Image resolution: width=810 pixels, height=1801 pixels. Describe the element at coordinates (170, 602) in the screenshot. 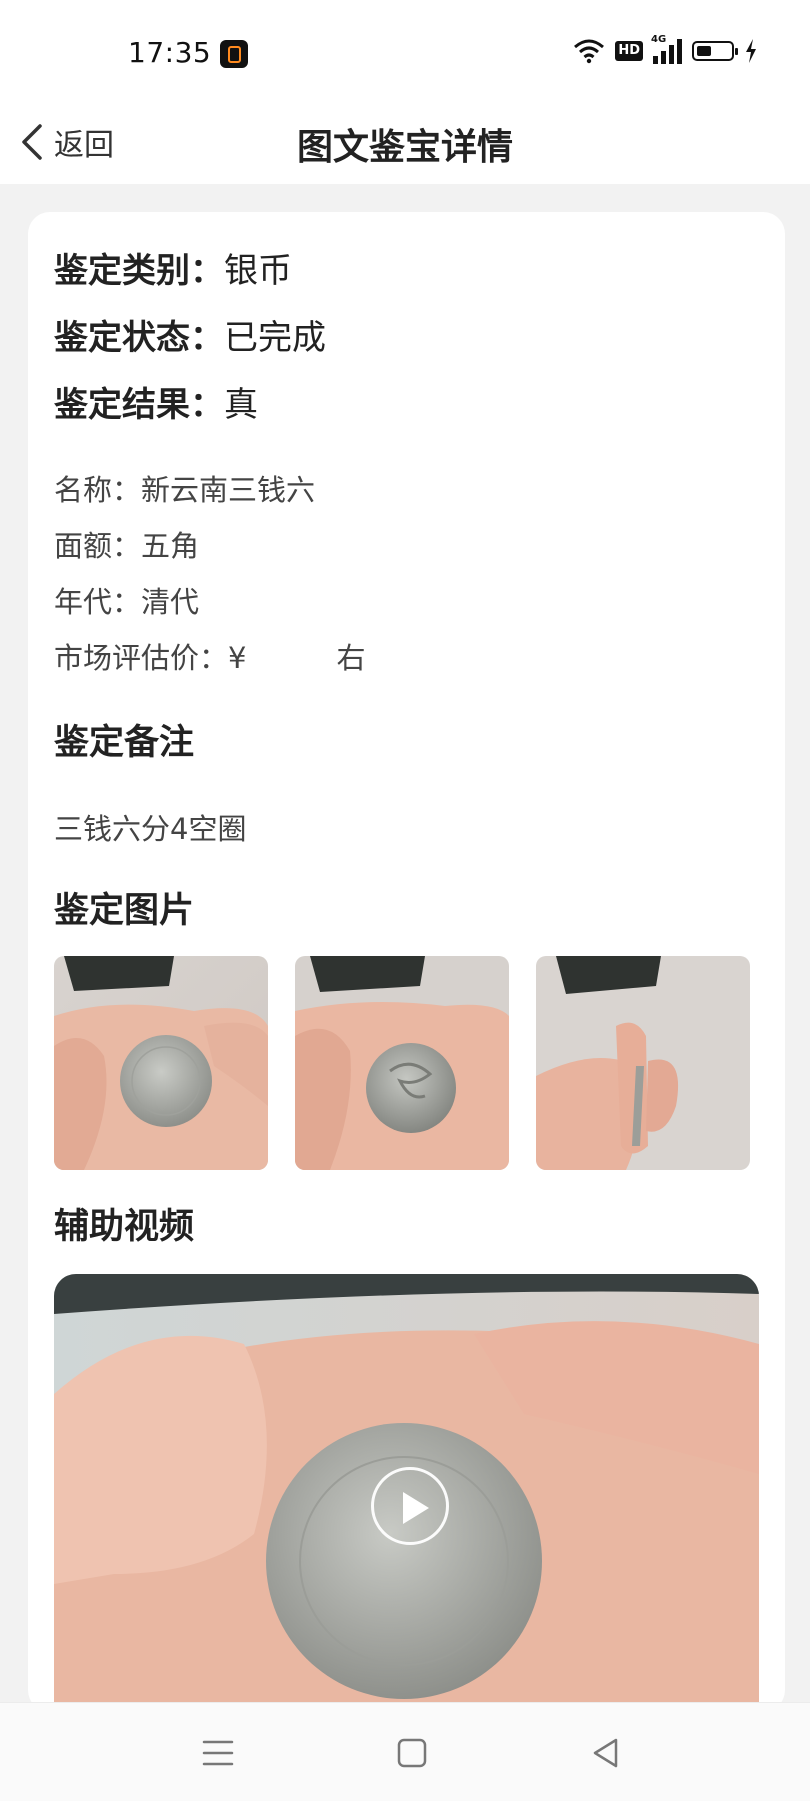

I see `era-value: 清代` at that location.